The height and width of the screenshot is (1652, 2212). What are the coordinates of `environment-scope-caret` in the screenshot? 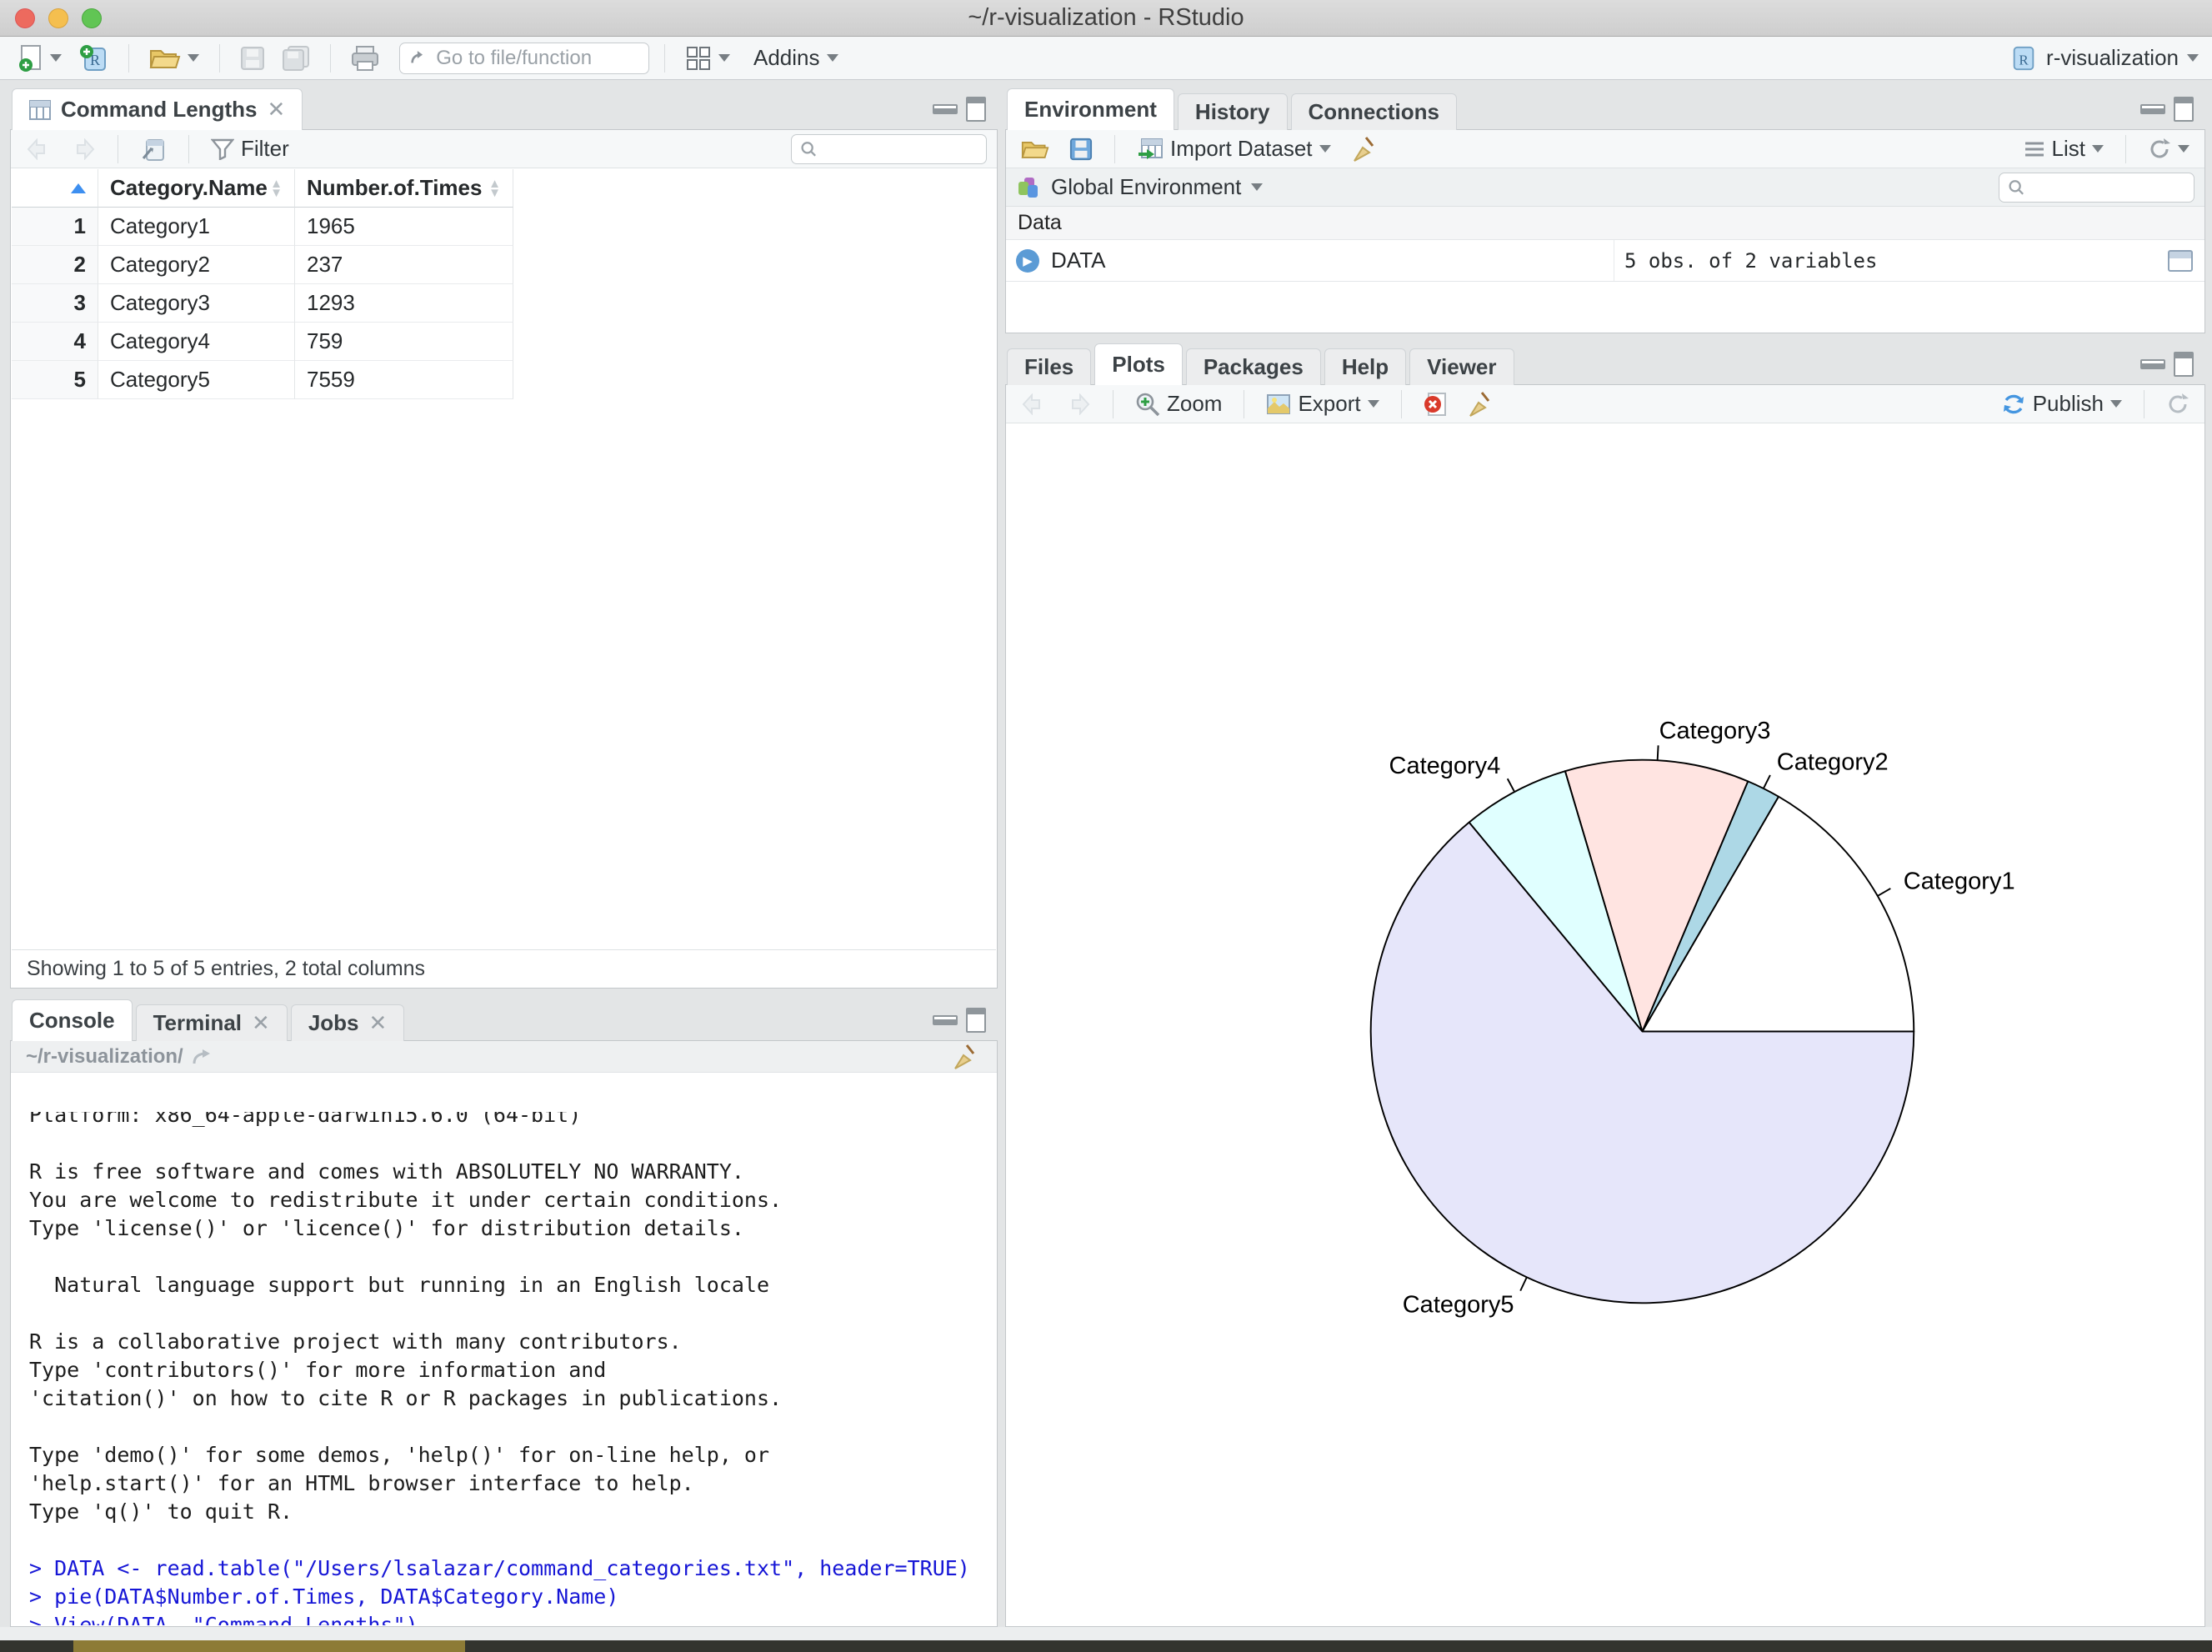 It's located at (1257, 187).